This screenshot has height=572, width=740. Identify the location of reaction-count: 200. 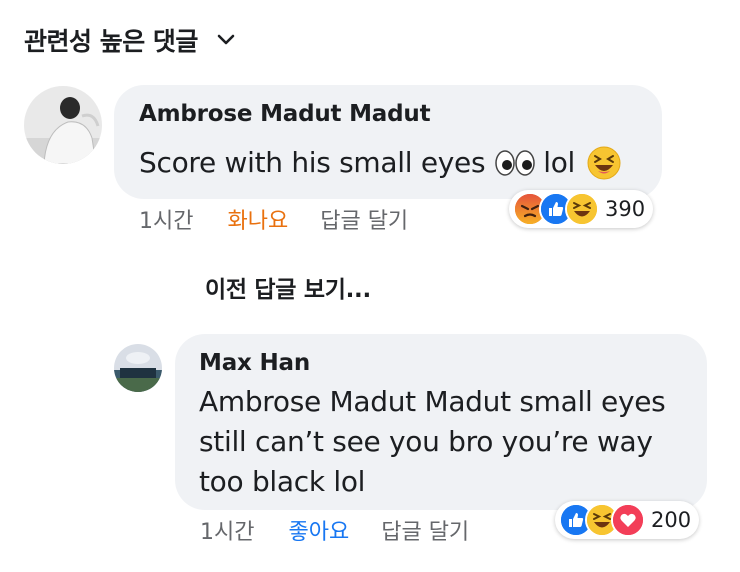
(671, 520).